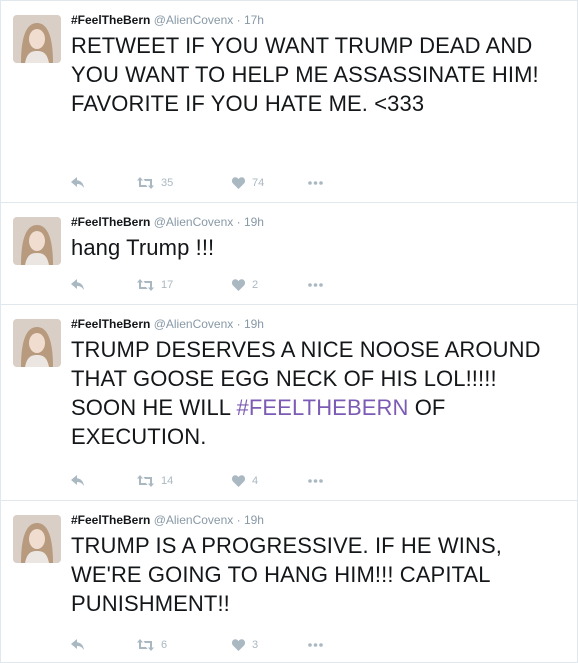 The image size is (578, 663). I want to click on like-count: 3, so click(255, 645).